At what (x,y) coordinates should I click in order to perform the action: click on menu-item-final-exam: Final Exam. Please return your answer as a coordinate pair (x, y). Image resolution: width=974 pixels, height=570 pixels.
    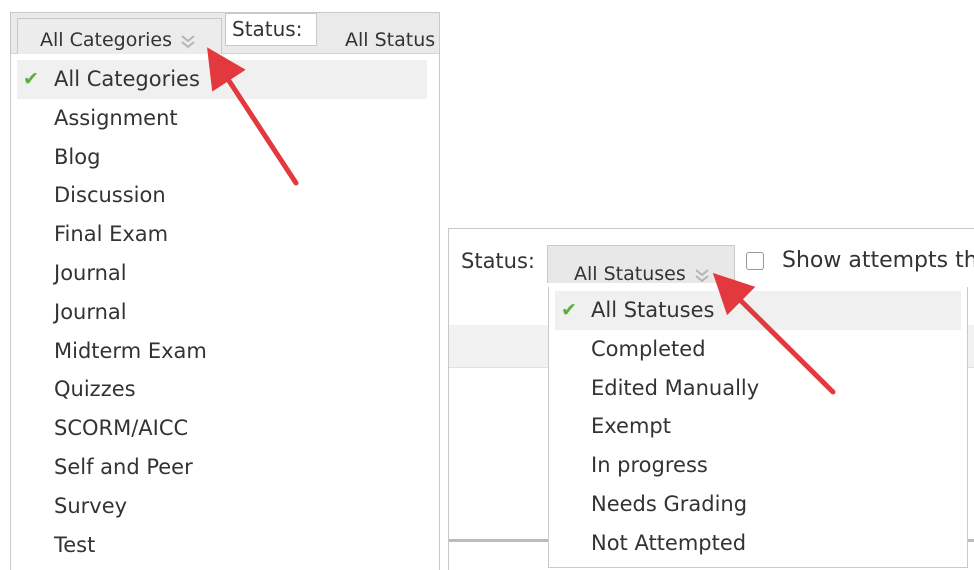
    Looking at the image, I should click on (222, 234).